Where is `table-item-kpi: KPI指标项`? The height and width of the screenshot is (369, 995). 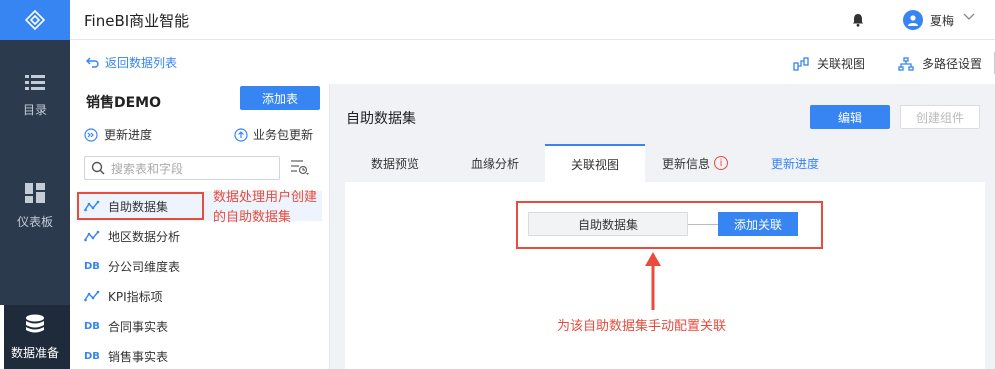
table-item-kpi: KPI指标项 is located at coordinates (200, 296).